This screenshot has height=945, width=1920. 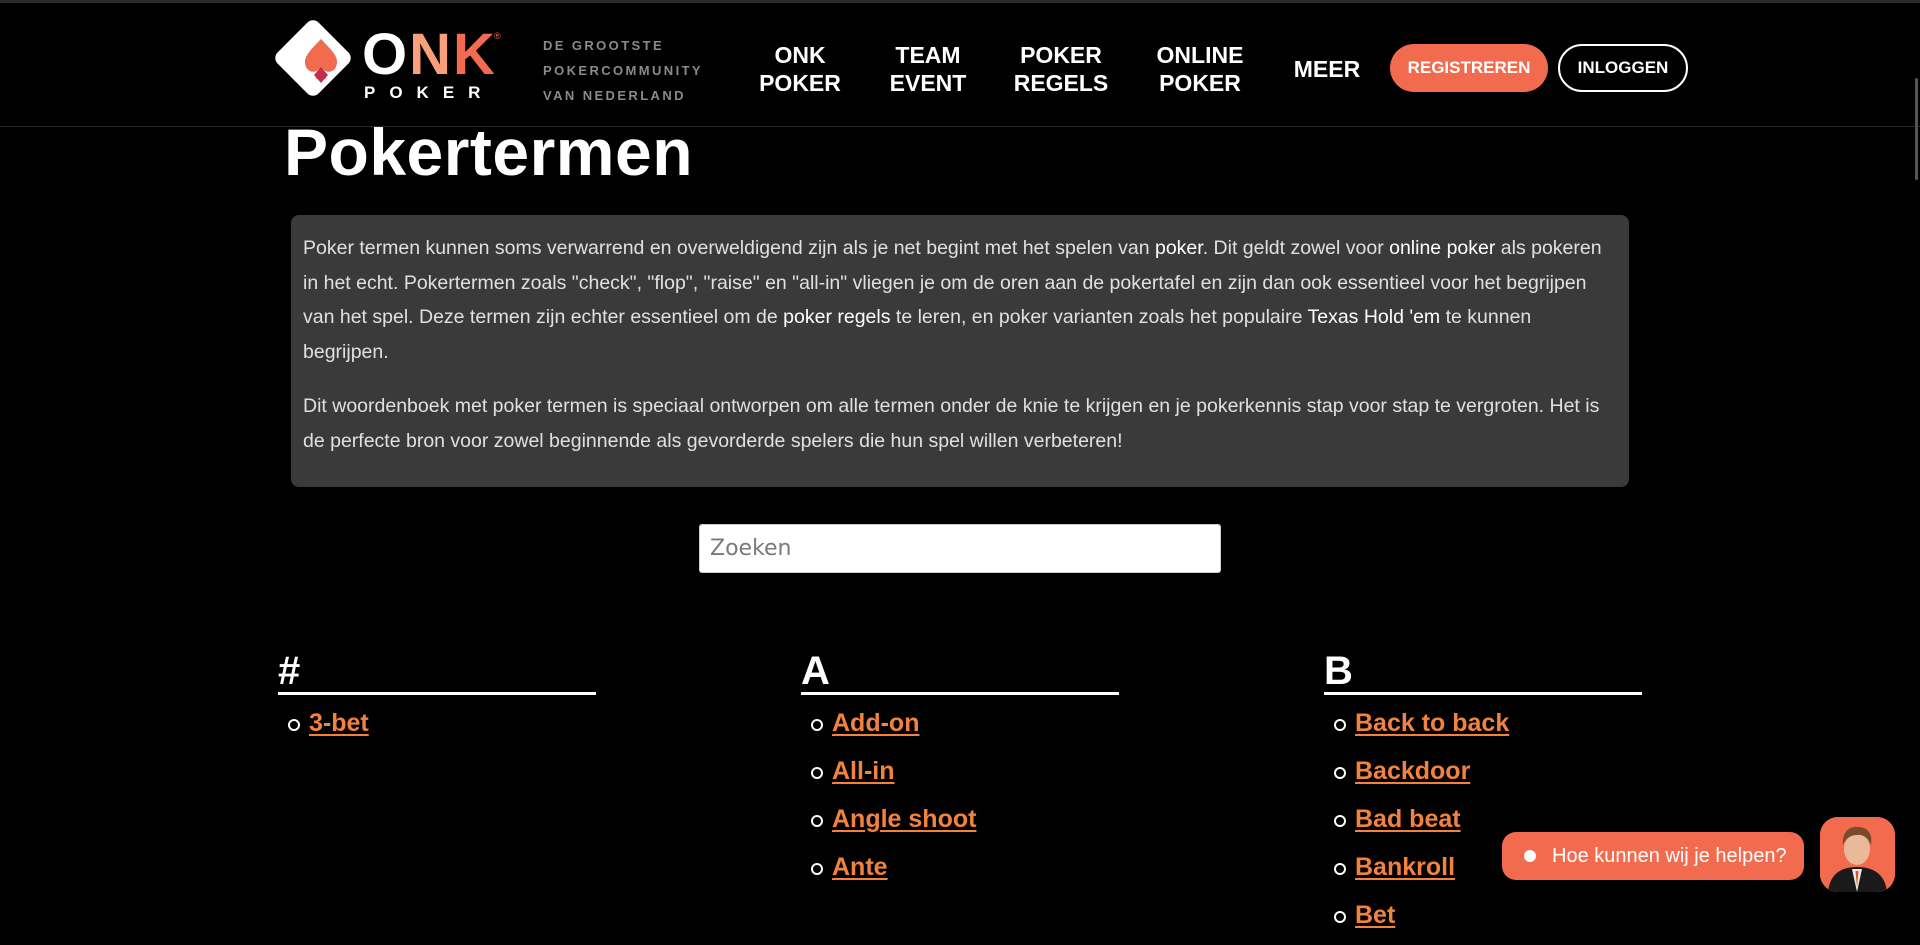 I want to click on link-poker: poker, so click(x=1179, y=248).